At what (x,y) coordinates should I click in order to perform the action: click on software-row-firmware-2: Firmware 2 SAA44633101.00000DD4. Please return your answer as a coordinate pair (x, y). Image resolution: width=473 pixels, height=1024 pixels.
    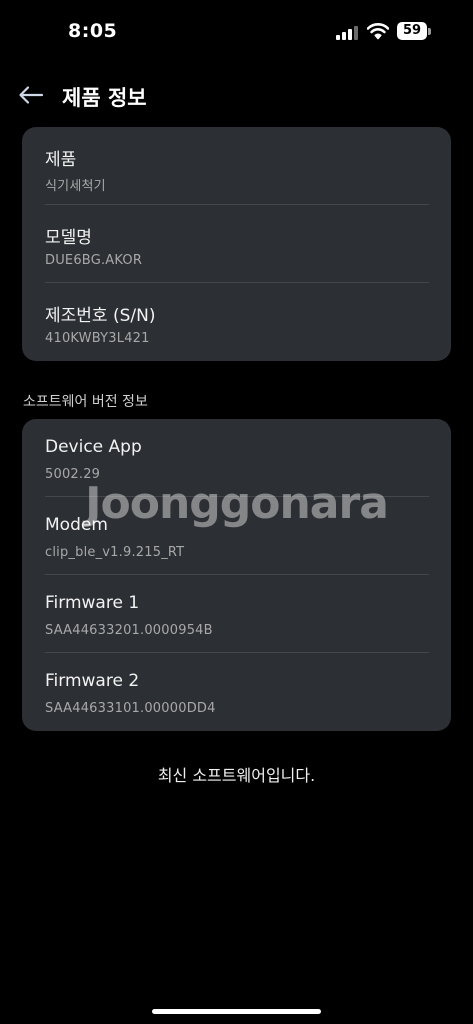
    Looking at the image, I should click on (236, 692).